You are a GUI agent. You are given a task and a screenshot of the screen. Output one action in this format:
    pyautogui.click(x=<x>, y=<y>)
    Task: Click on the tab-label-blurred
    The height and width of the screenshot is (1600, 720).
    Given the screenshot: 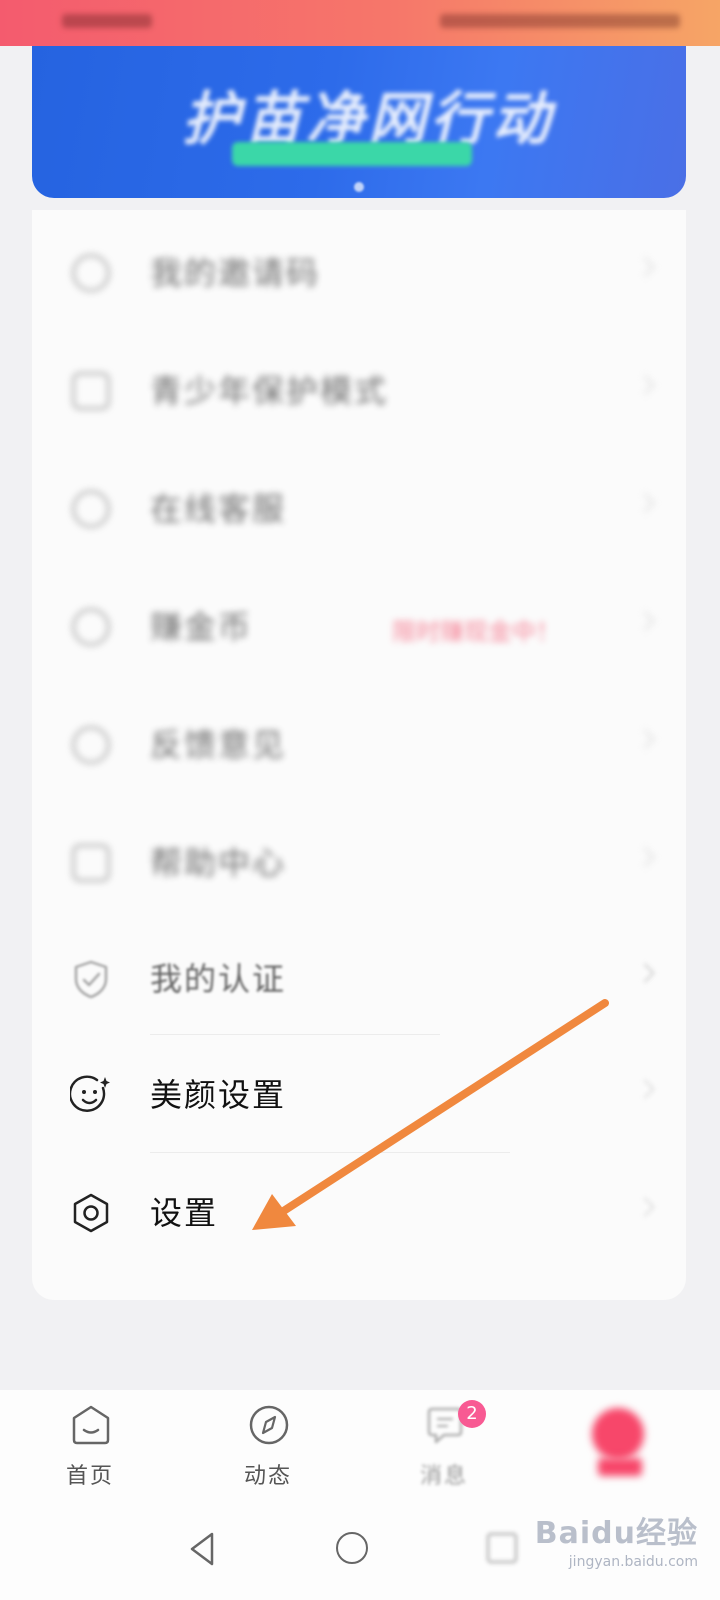 What is the action you would take?
    pyautogui.click(x=620, y=1468)
    